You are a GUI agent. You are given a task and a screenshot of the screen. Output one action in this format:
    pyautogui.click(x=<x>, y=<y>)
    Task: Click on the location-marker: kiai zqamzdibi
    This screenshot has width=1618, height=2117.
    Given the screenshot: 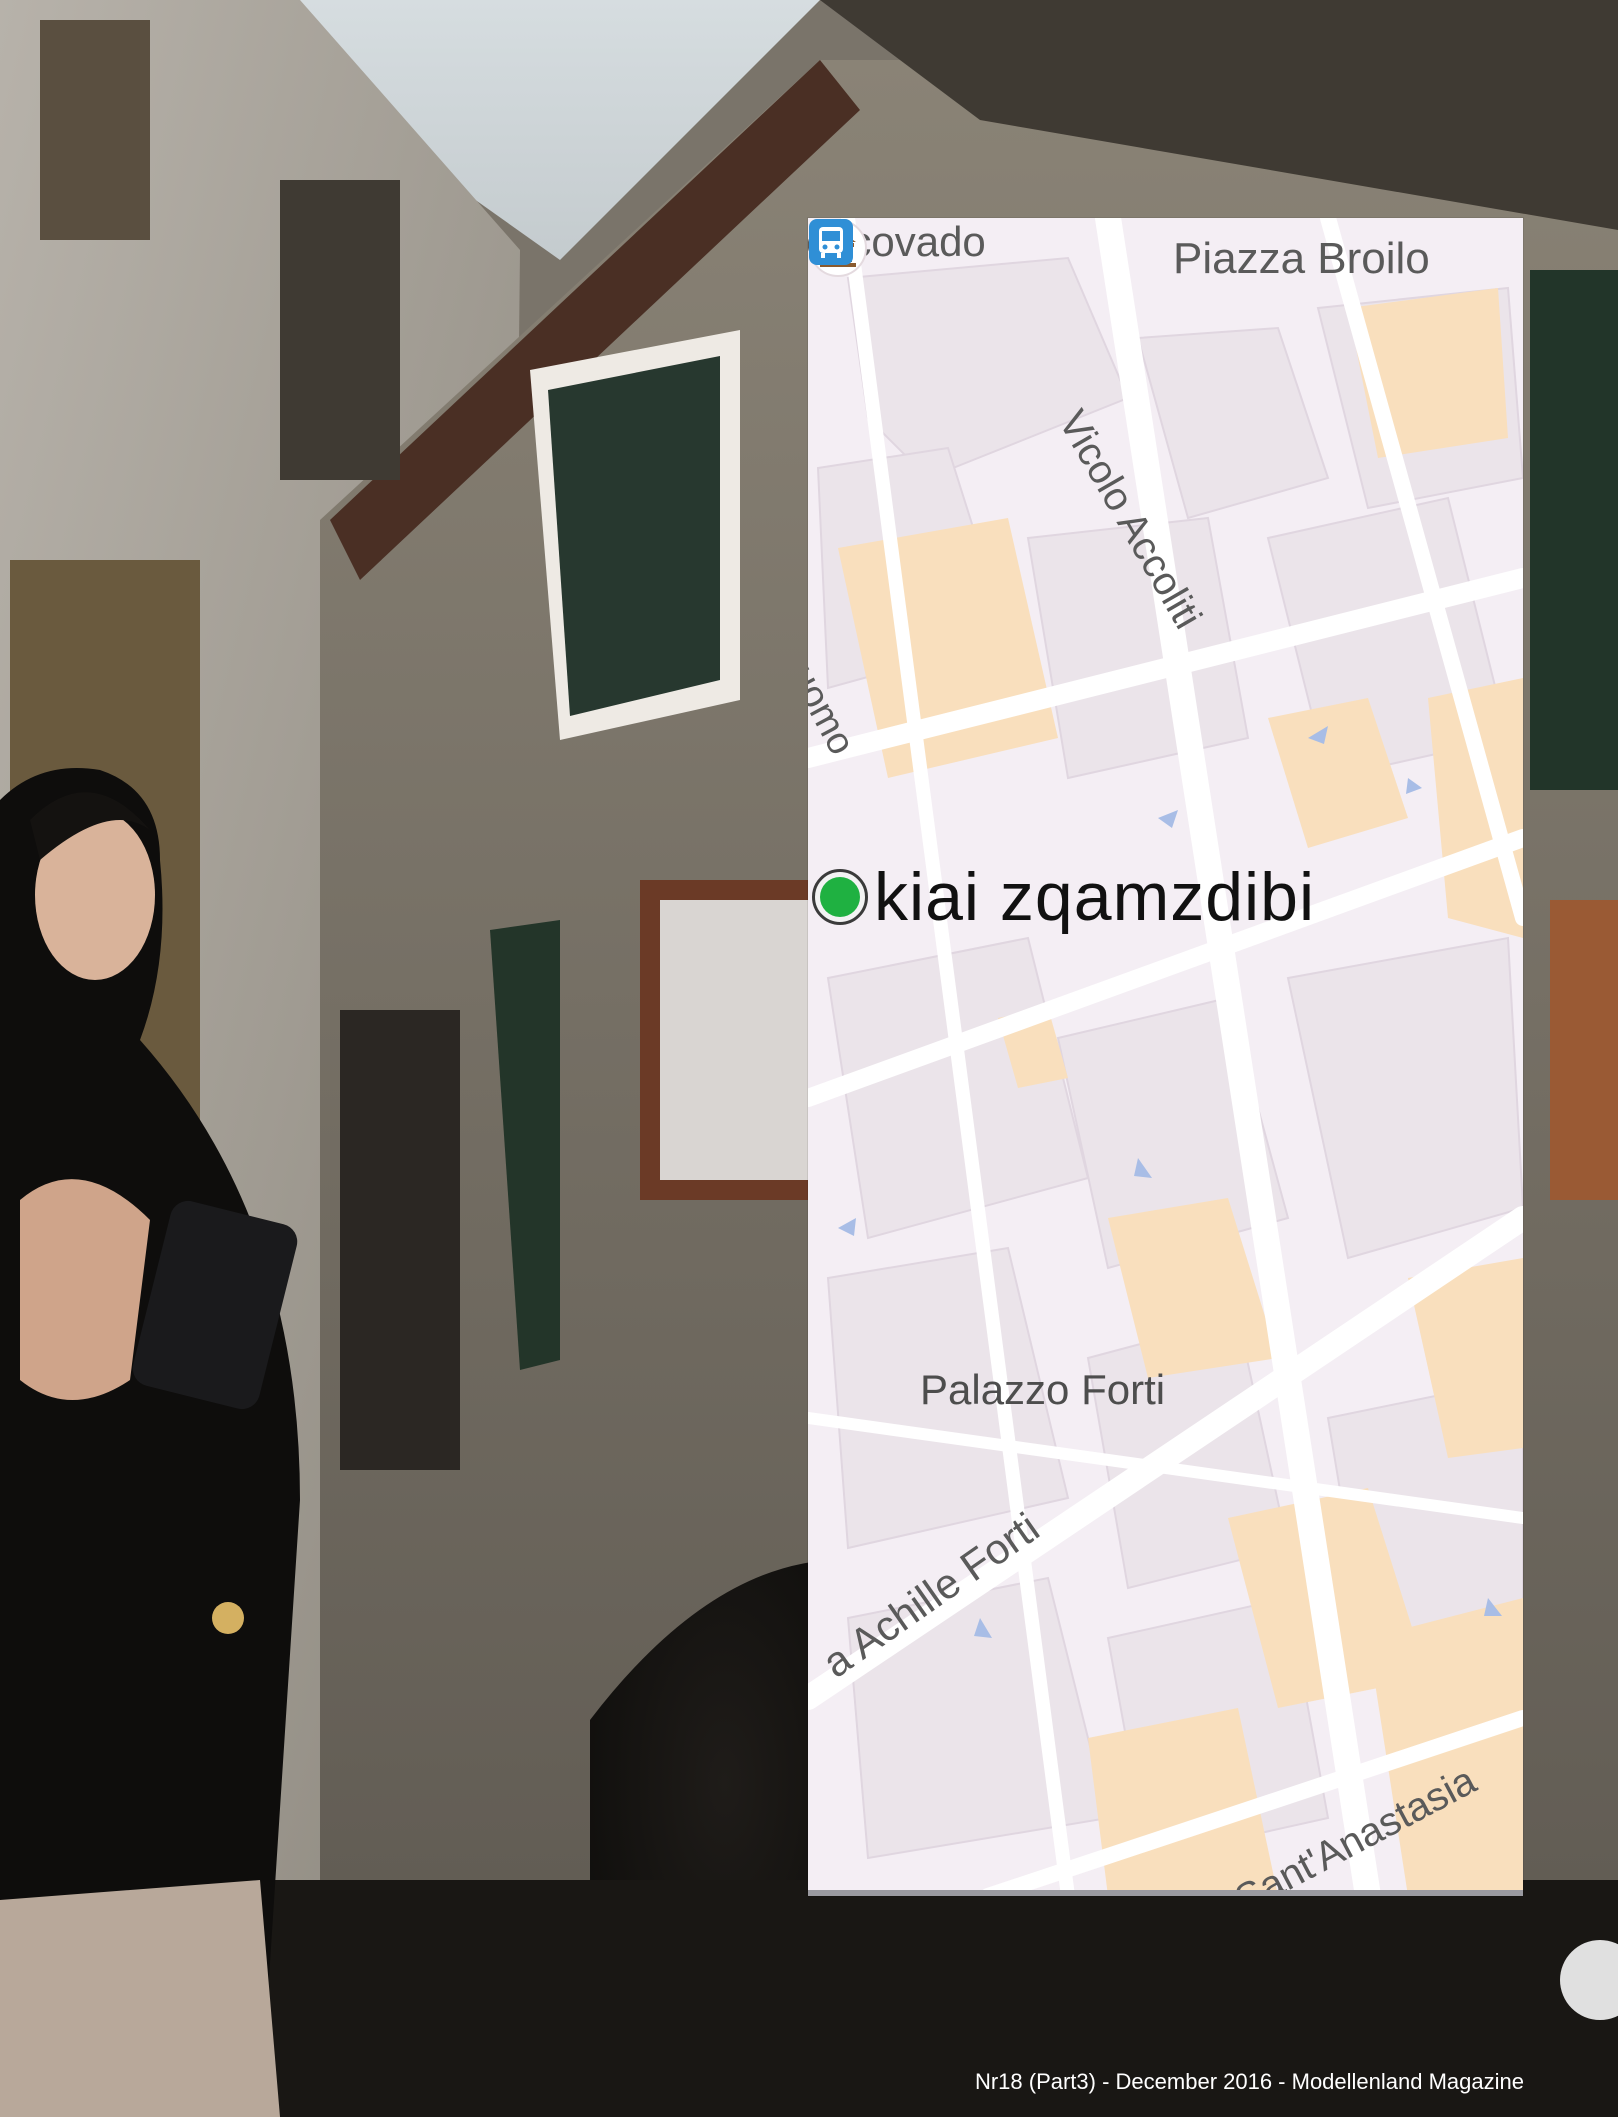 What is the action you would take?
    pyautogui.click(x=1063, y=897)
    